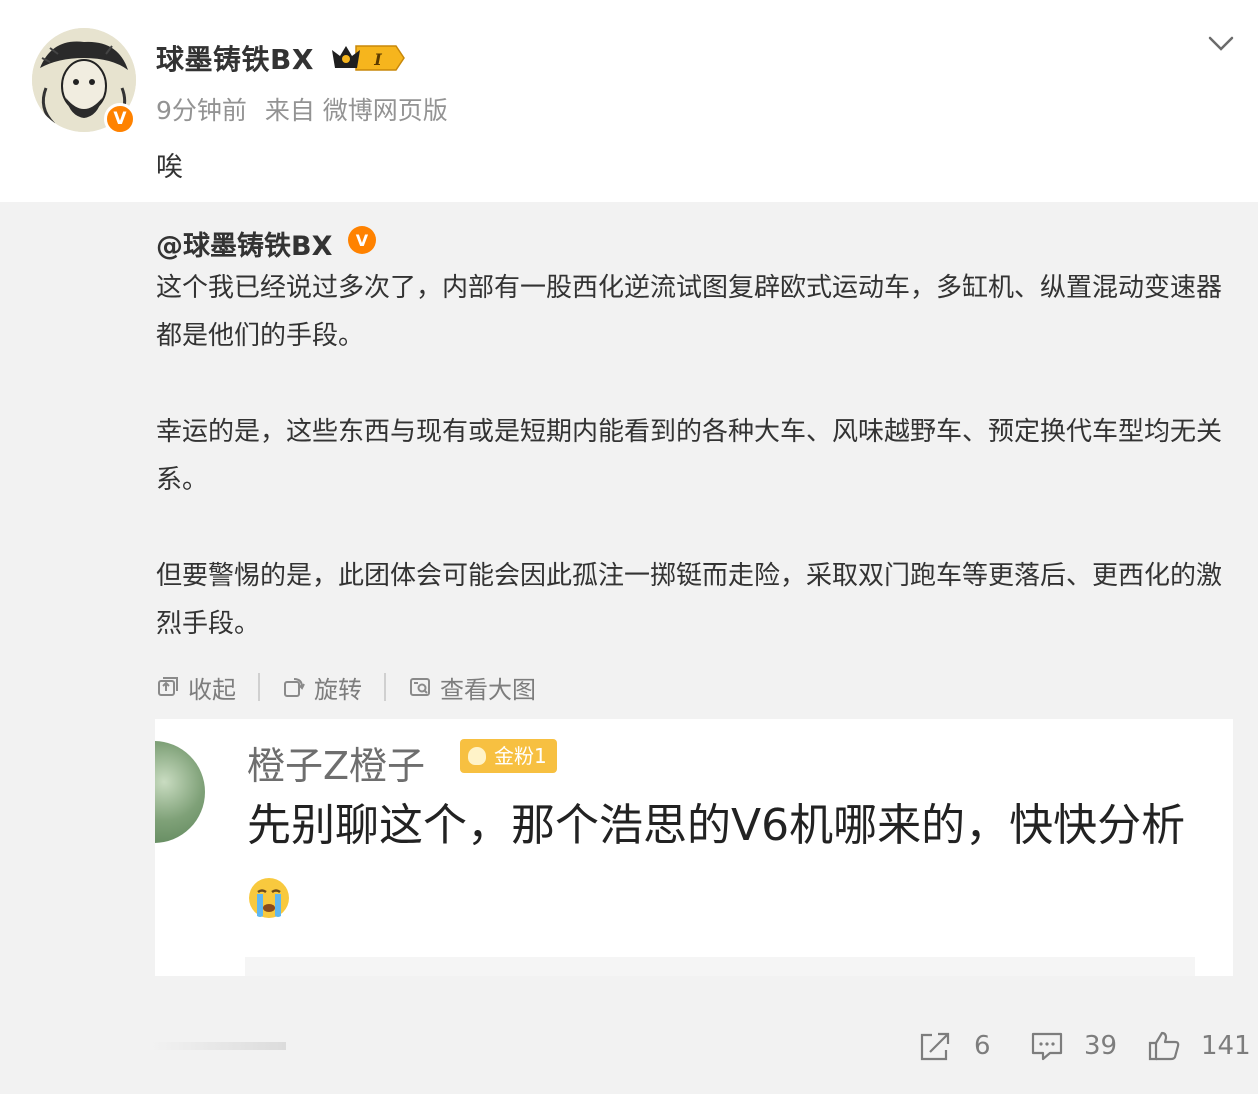 Image resolution: width=1258 pixels, height=1094 pixels. Describe the element at coordinates (982, 1046) in the screenshot. I see `repost-count: 6` at that location.